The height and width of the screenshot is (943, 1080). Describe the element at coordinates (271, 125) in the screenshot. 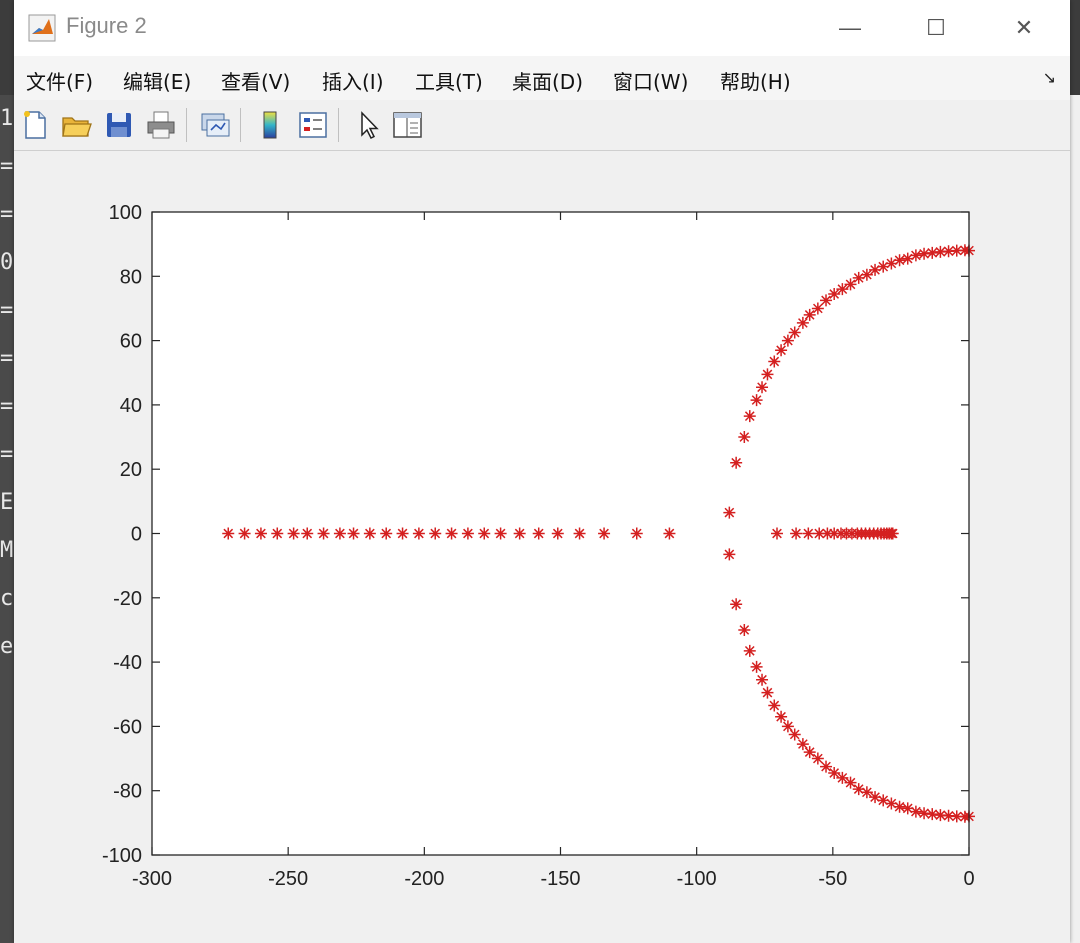

I see `colorbar-icon` at that location.